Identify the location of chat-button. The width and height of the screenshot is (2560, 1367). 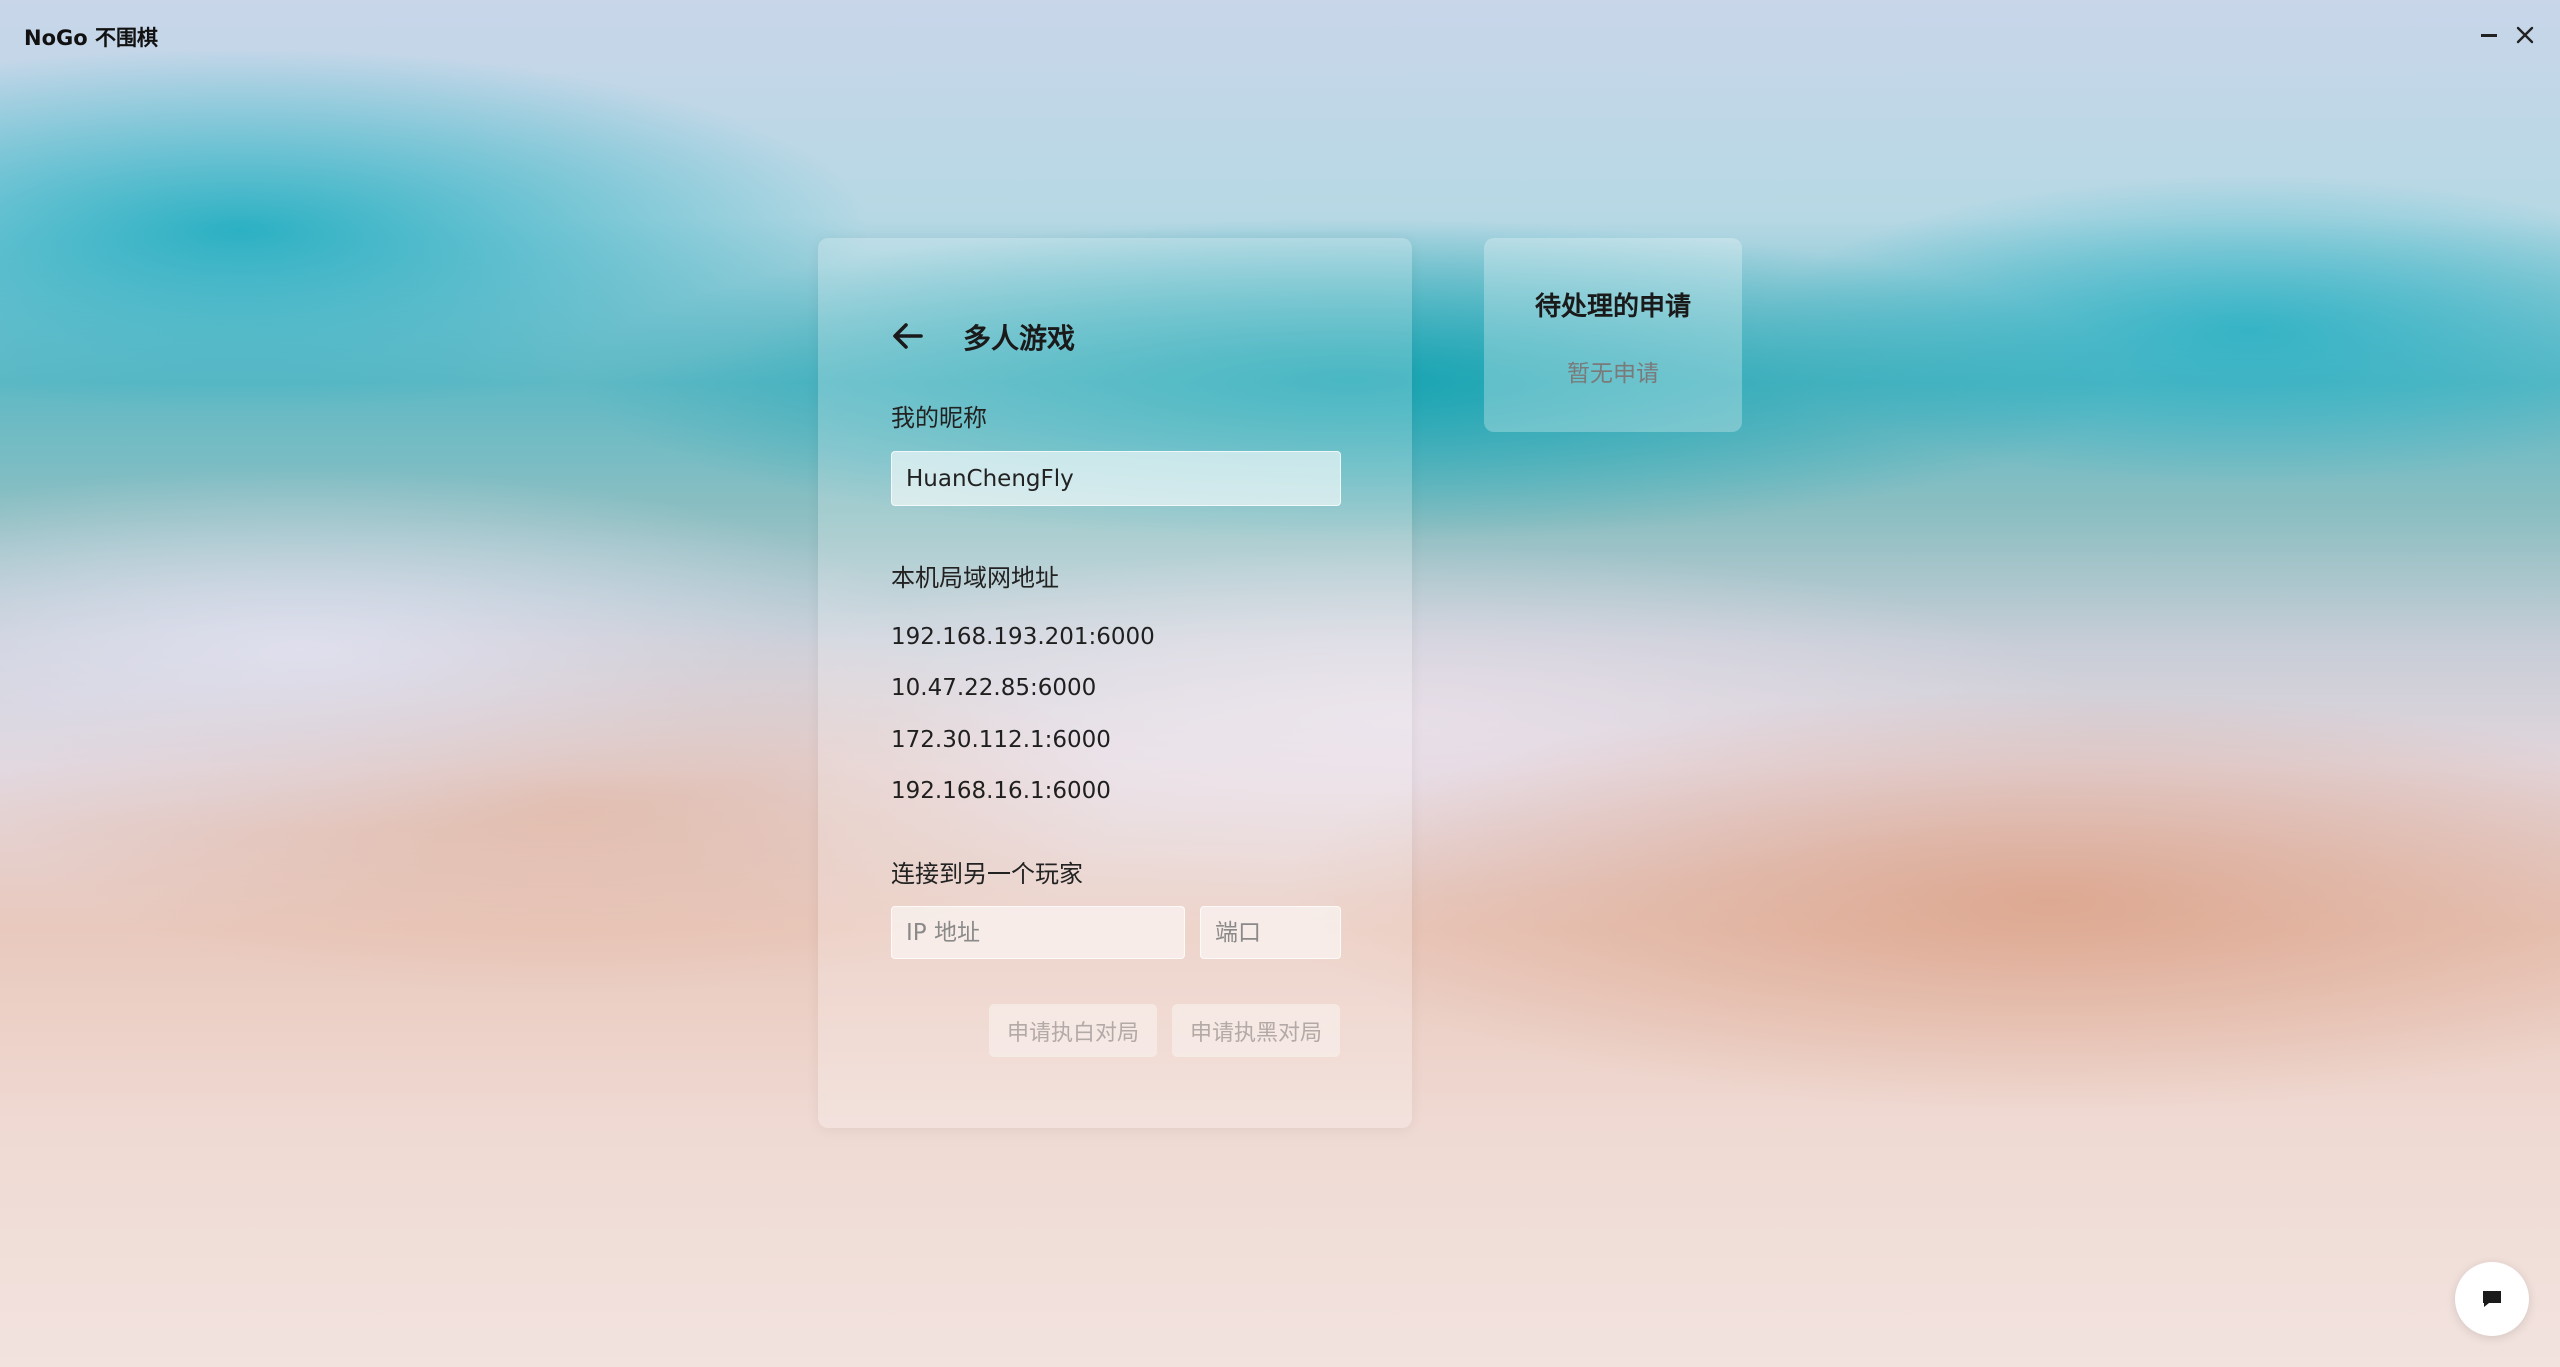
(2492, 1299).